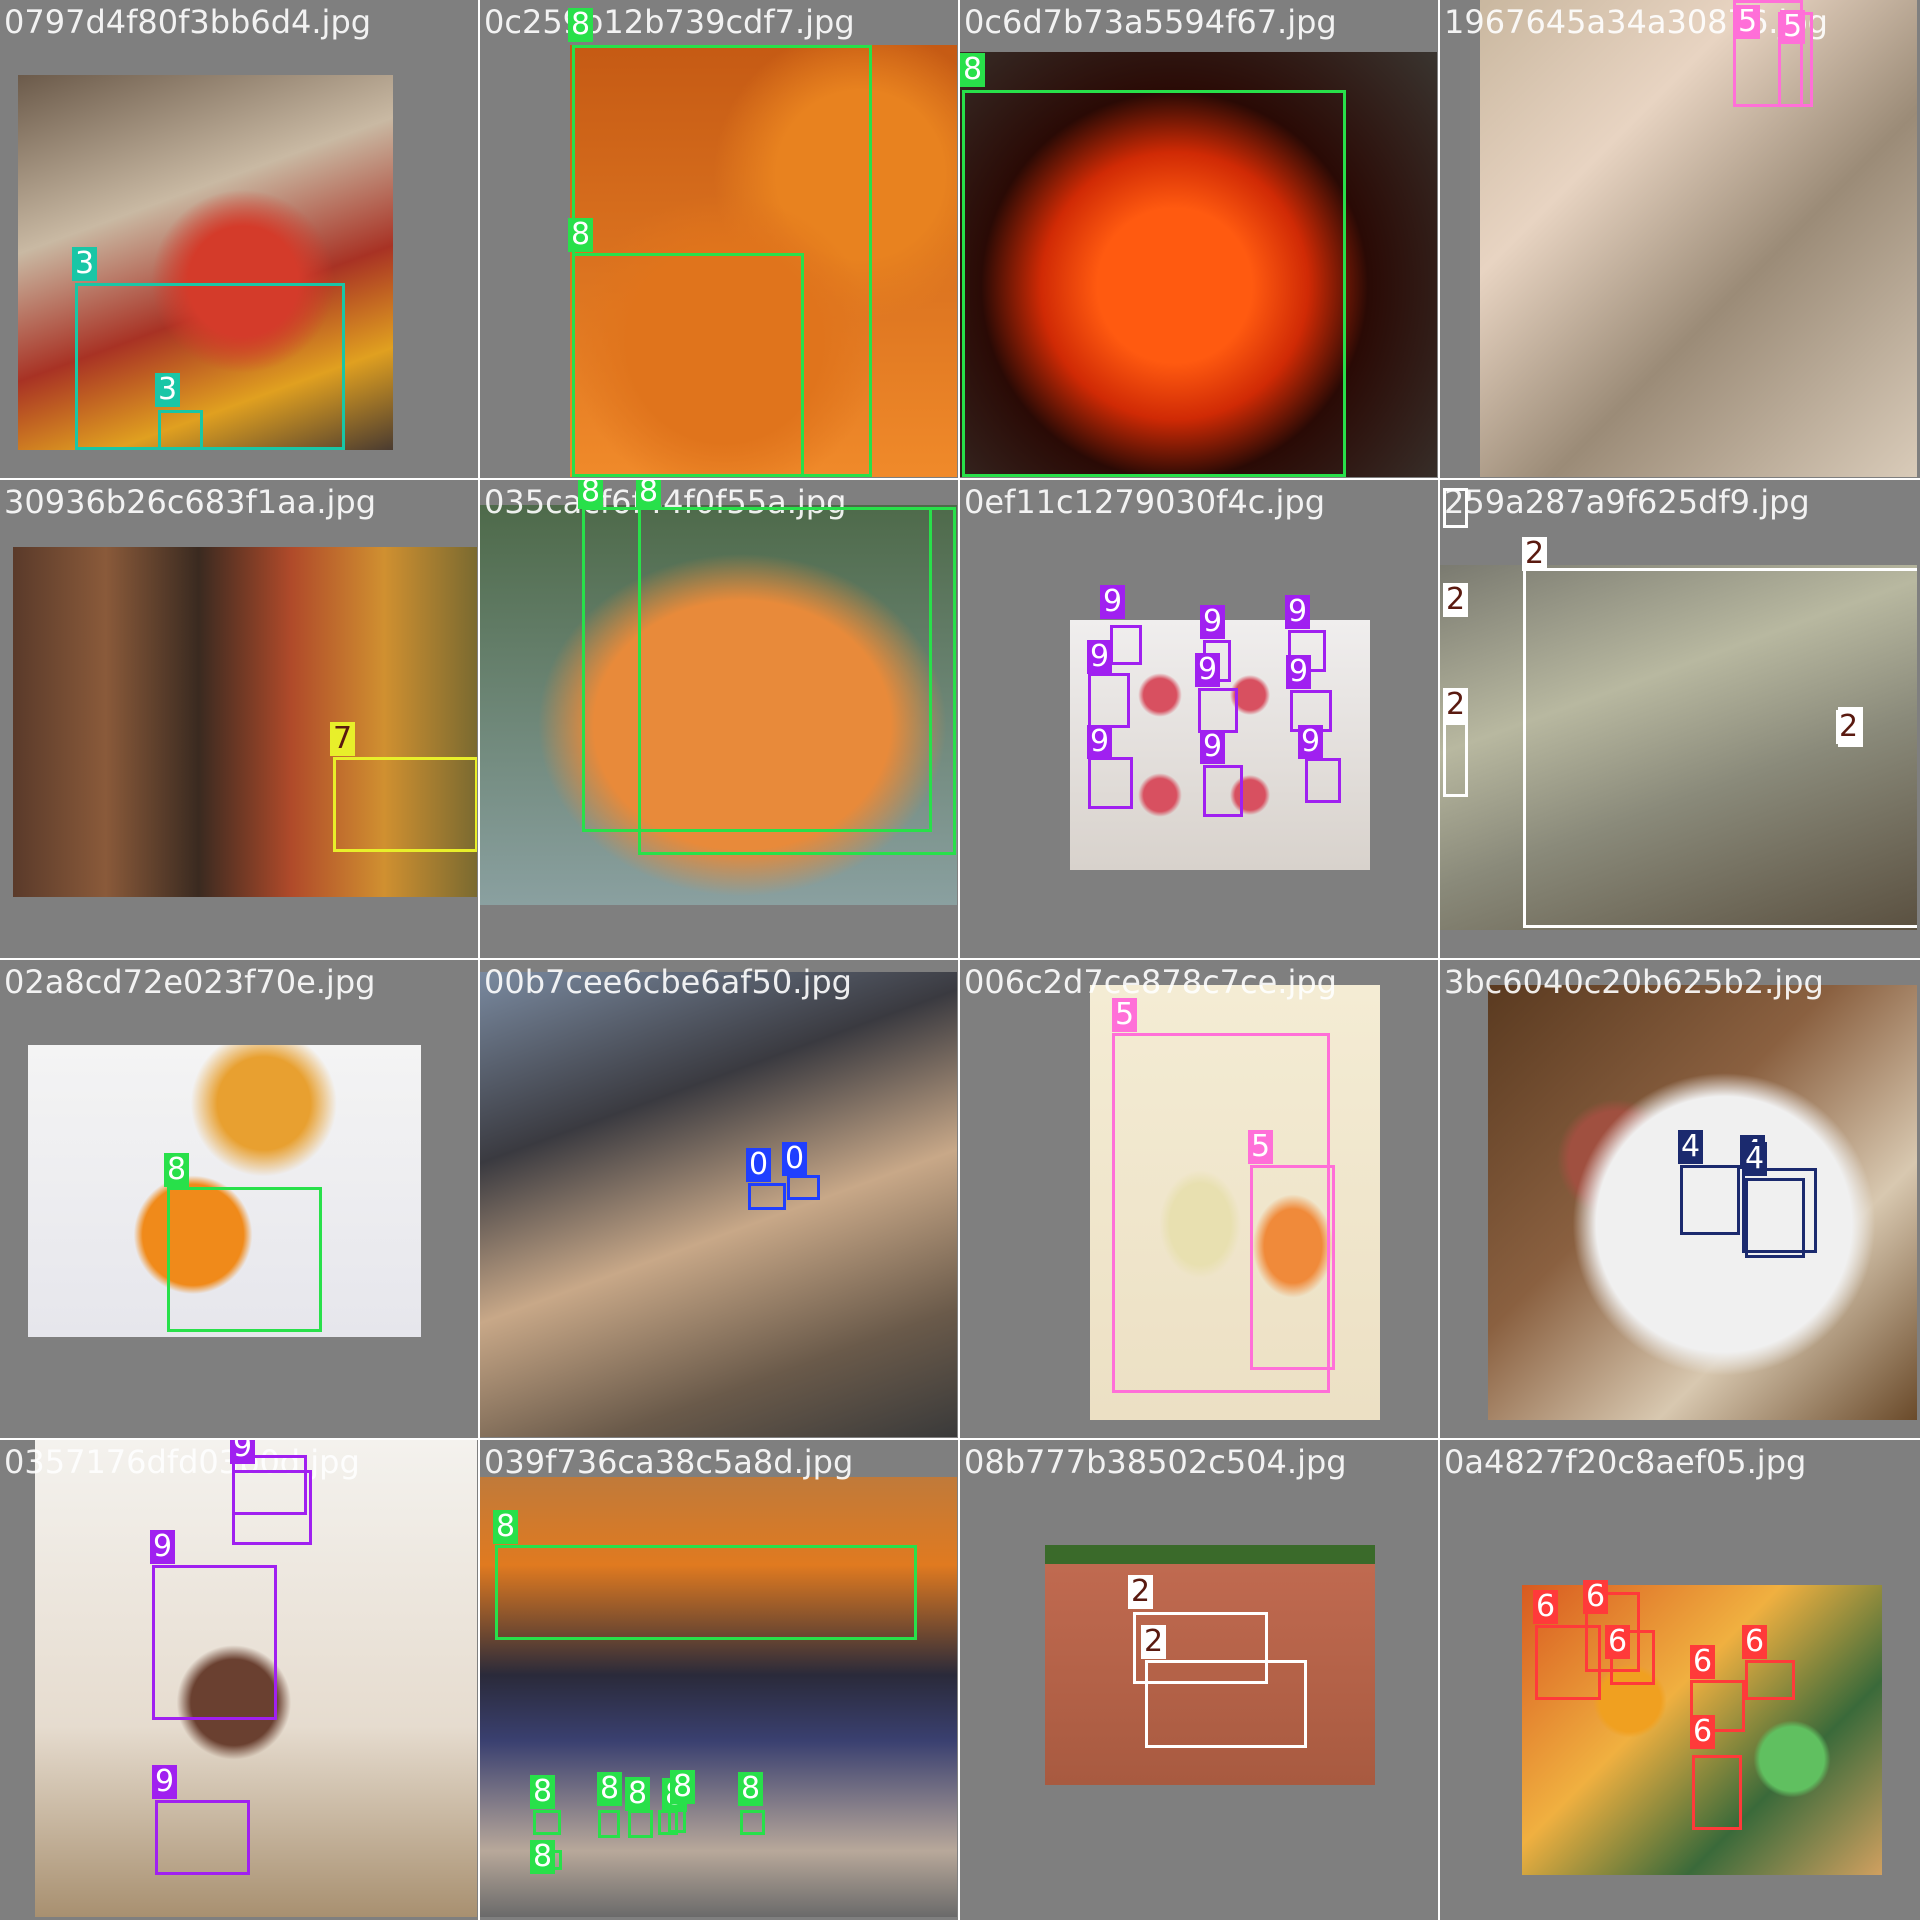 This screenshot has height=1920, width=1920. I want to click on tile-pumpkin-sign: 035cacf6f44f0f55a.jpg 8 8, so click(718, 718).